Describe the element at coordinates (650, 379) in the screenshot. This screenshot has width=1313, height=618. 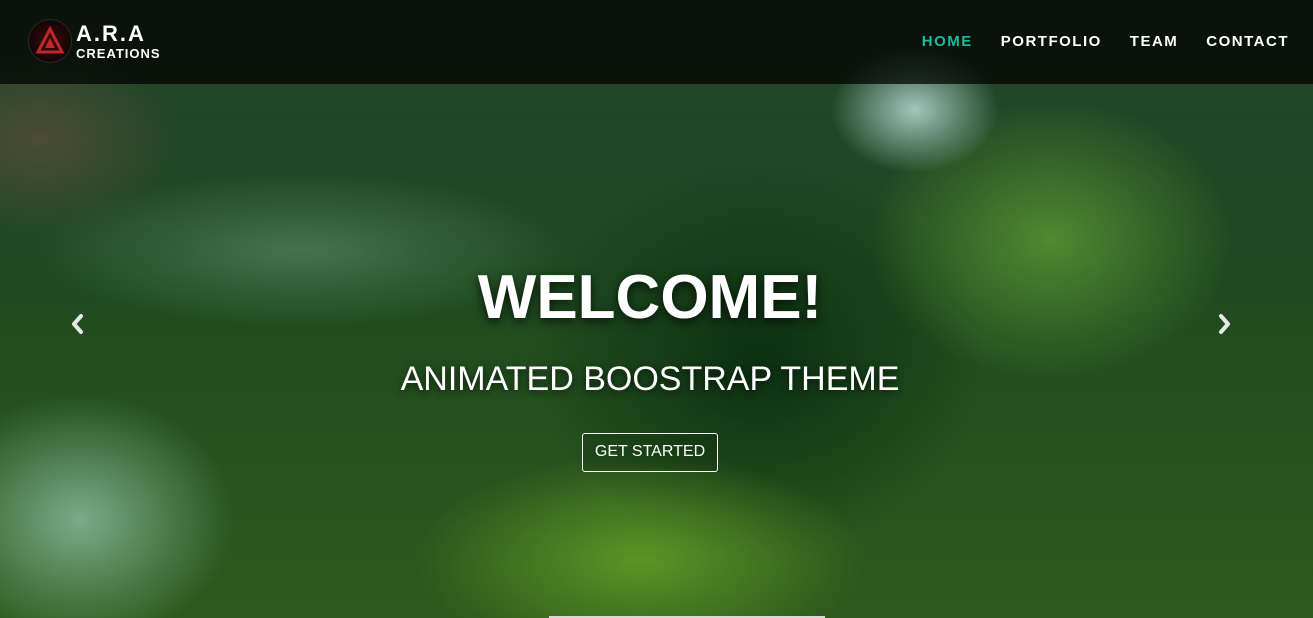
I see `hero-subtitle: ANIMATED BOOSTRAP THEME` at that location.